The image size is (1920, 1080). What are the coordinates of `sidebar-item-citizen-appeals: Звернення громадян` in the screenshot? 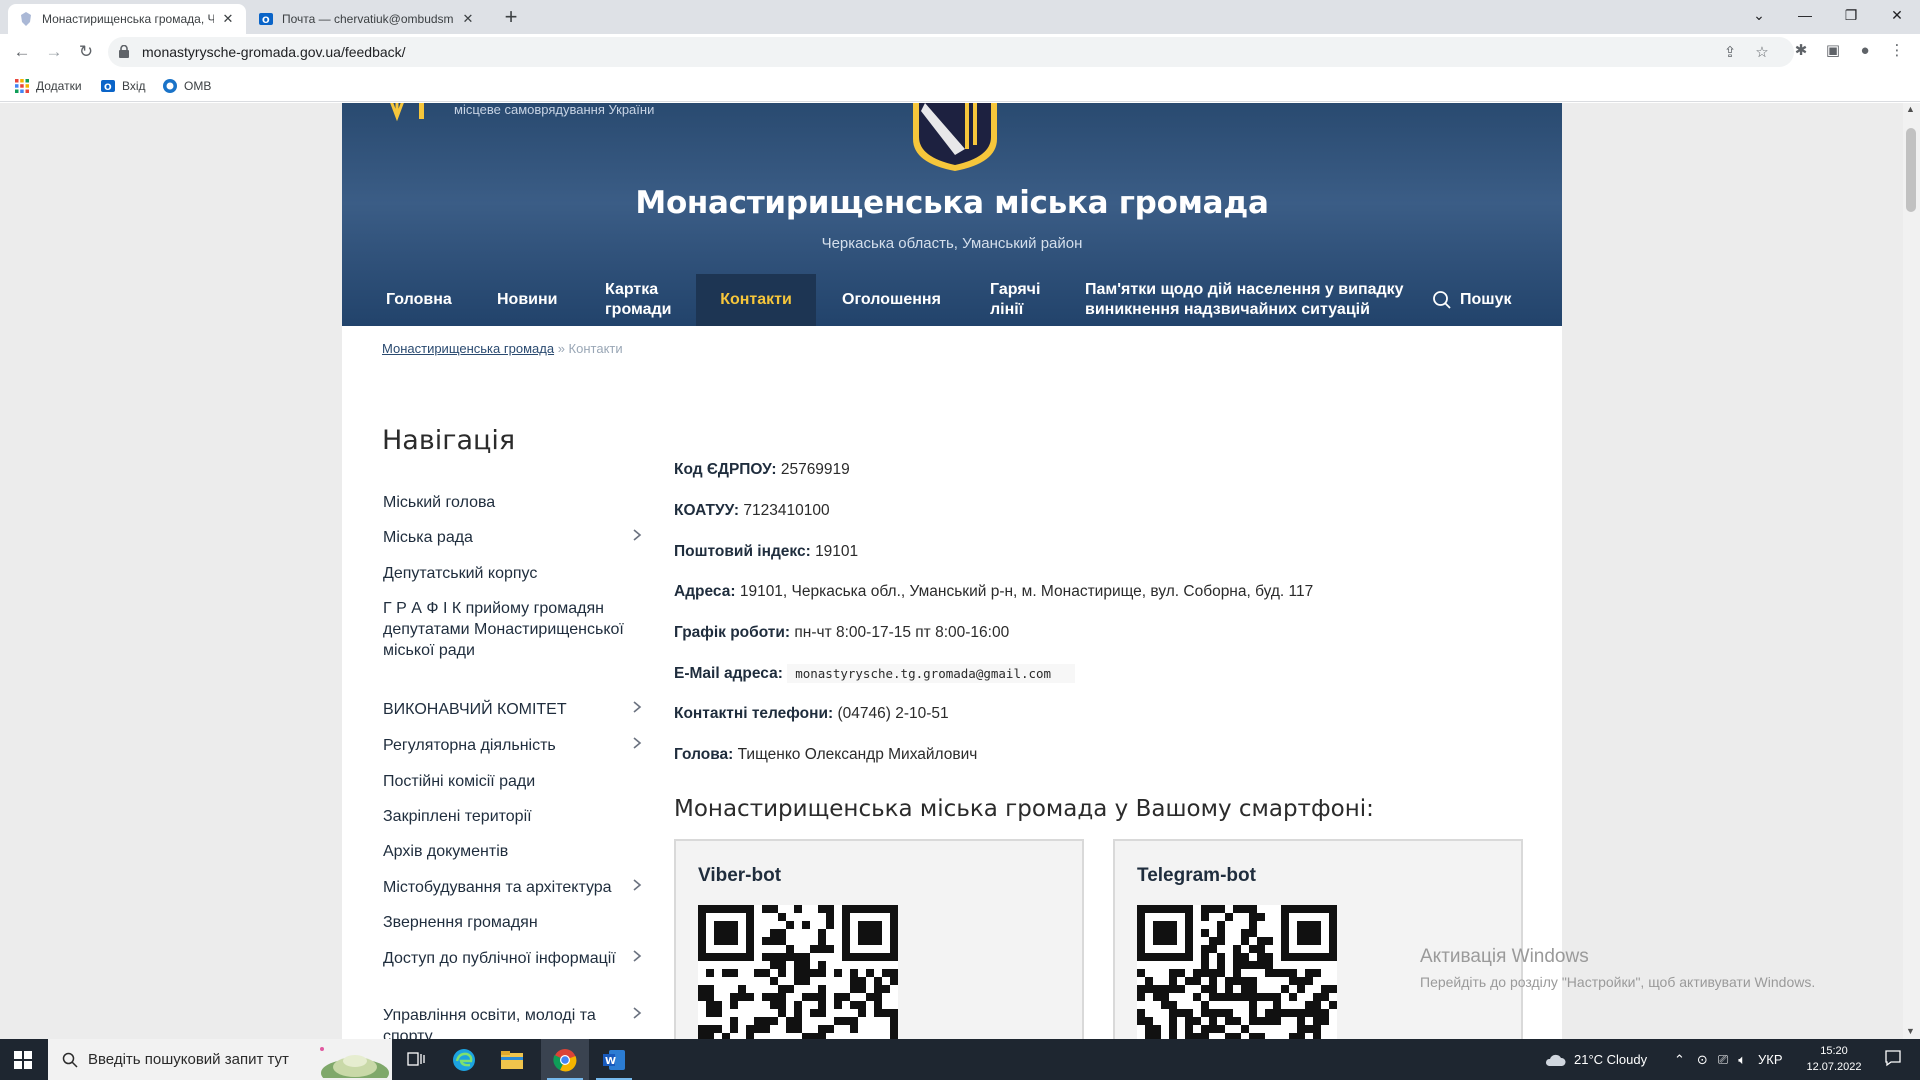 It's located at (508, 922).